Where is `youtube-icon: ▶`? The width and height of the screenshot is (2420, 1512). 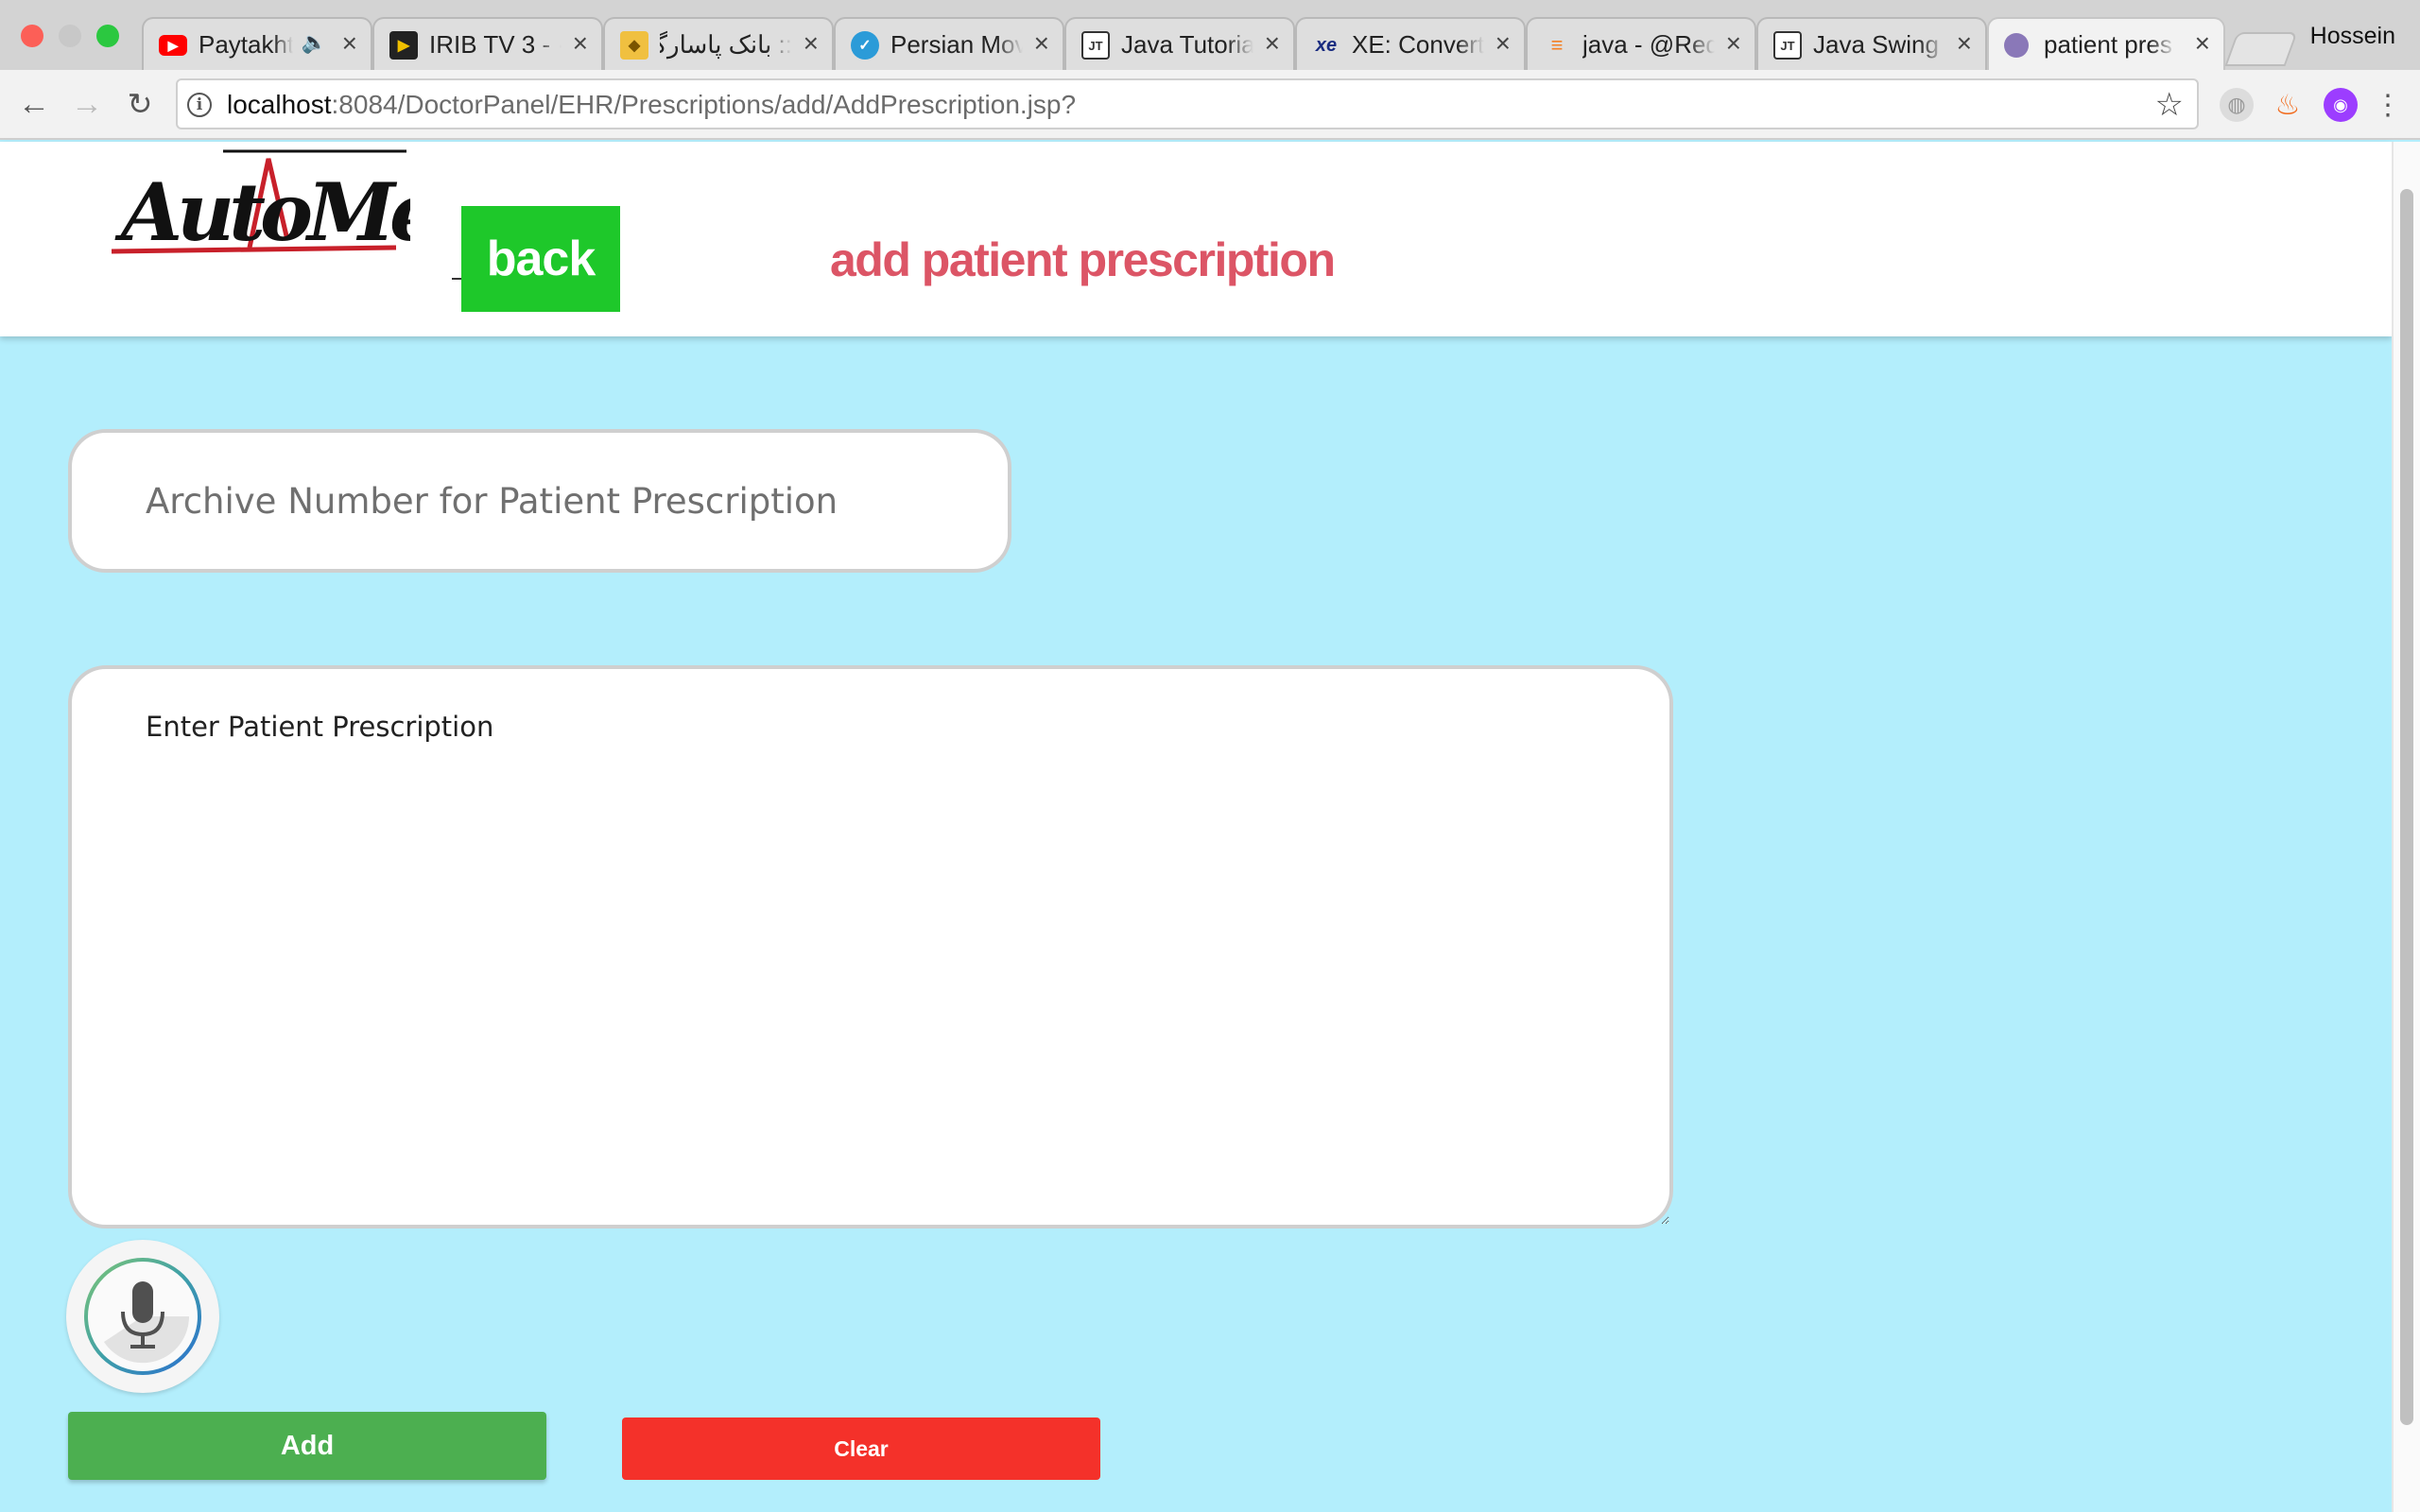 youtube-icon: ▶ is located at coordinates (173, 45).